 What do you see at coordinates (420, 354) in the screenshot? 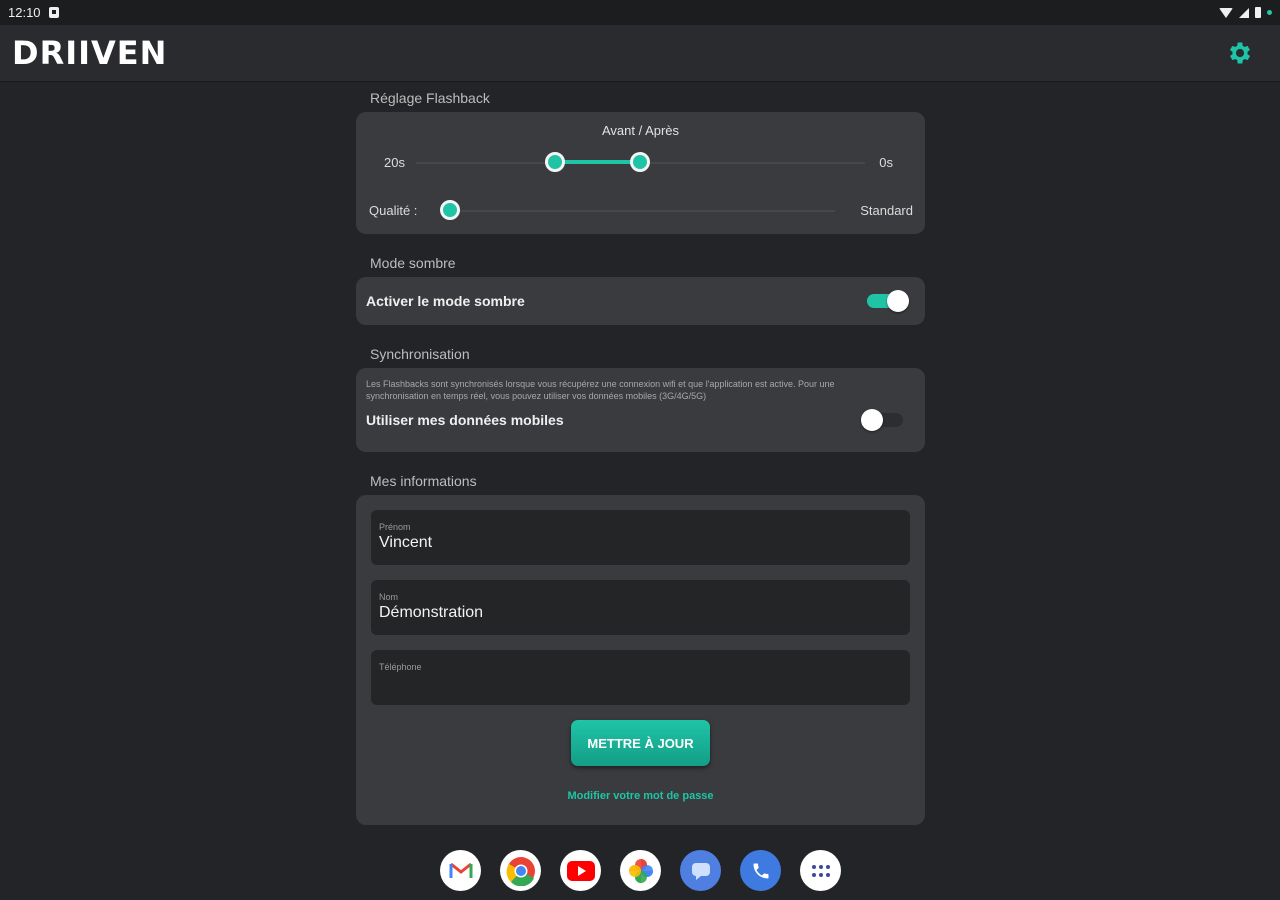
I see `section-title-sync: Synchronisation` at bounding box center [420, 354].